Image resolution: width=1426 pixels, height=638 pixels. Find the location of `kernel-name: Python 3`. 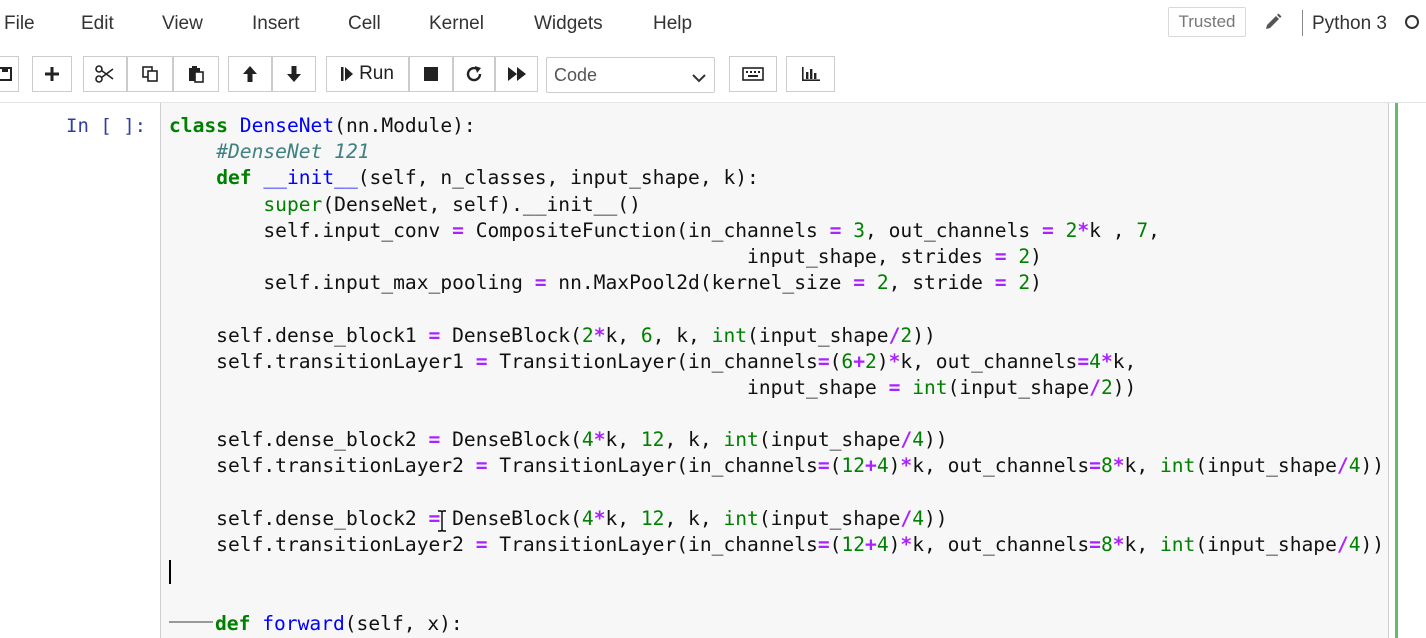

kernel-name: Python 3 is located at coordinates (1349, 24).